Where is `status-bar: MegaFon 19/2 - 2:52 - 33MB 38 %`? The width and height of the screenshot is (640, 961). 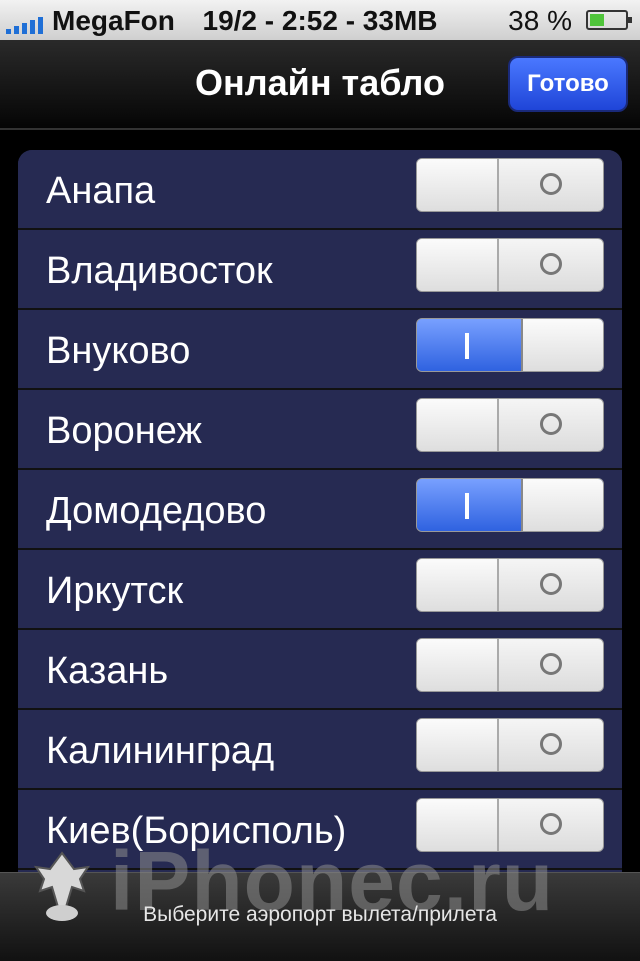 status-bar: MegaFon 19/2 - 2:52 - 33MB 38 % is located at coordinates (320, 20).